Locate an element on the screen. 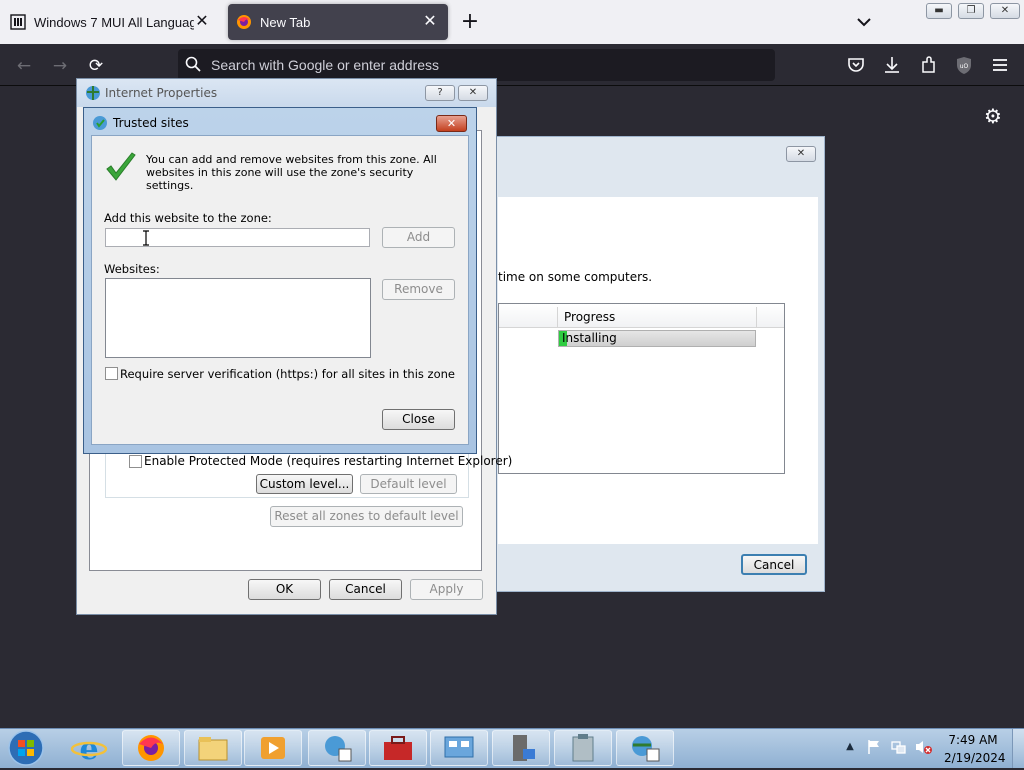 This screenshot has height=770, width=1024. trusted-sites-title: Trusted sites is located at coordinates (151, 123).